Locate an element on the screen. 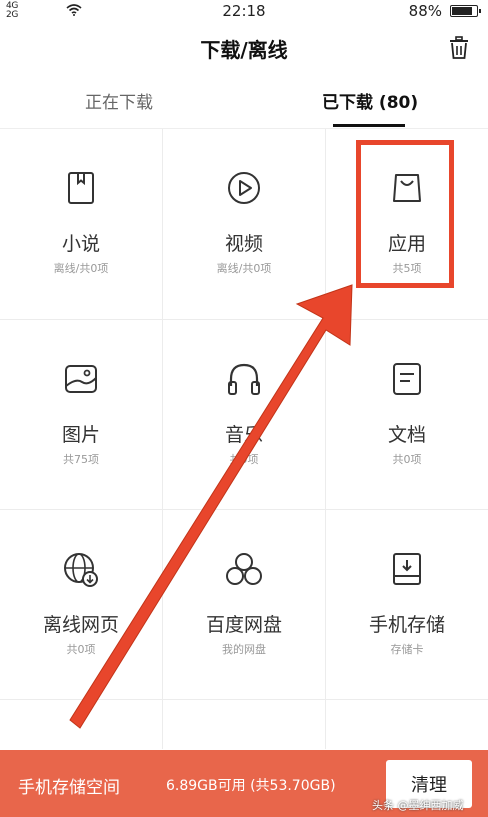  battery-icon is located at coordinates (465, 11).